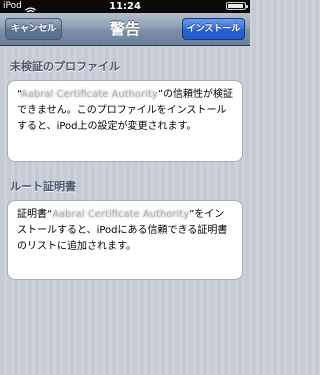 The width and height of the screenshot is (320, 375). I want to click on battery-icon, so click(237, 6).